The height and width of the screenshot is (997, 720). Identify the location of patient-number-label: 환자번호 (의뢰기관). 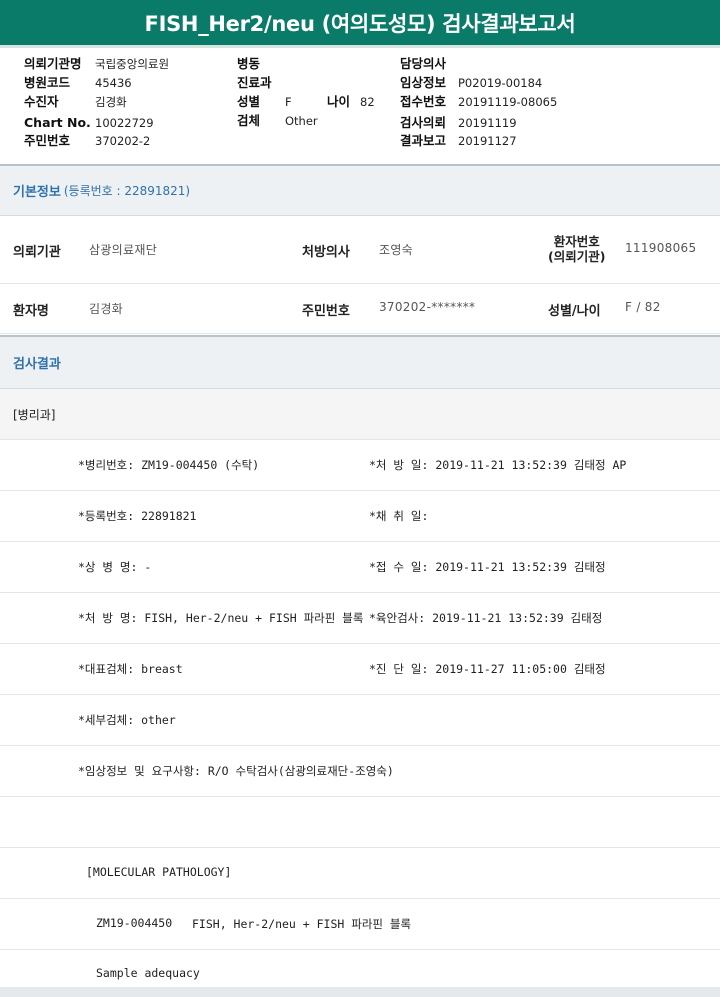
(576, 249).